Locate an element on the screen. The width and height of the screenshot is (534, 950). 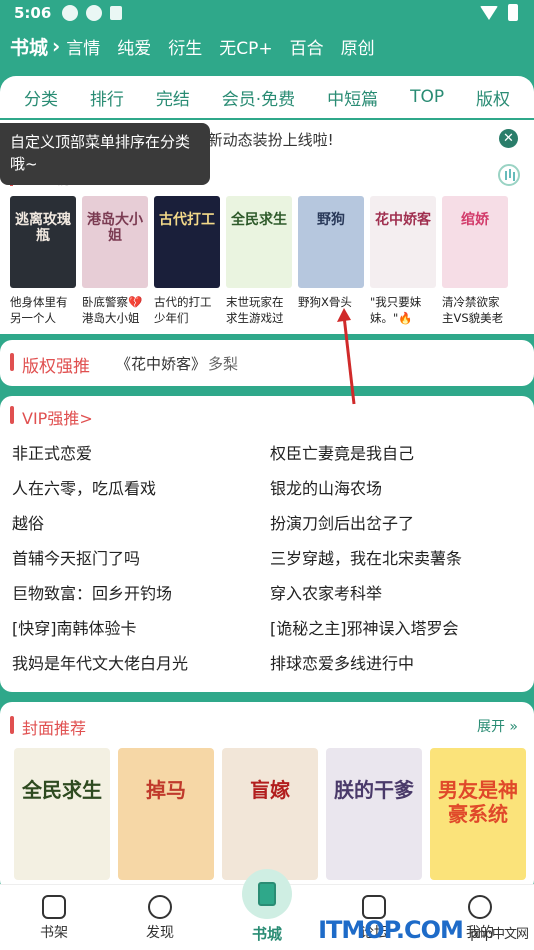
tab-copyright: 版权 is located at coordinates (493, 98).